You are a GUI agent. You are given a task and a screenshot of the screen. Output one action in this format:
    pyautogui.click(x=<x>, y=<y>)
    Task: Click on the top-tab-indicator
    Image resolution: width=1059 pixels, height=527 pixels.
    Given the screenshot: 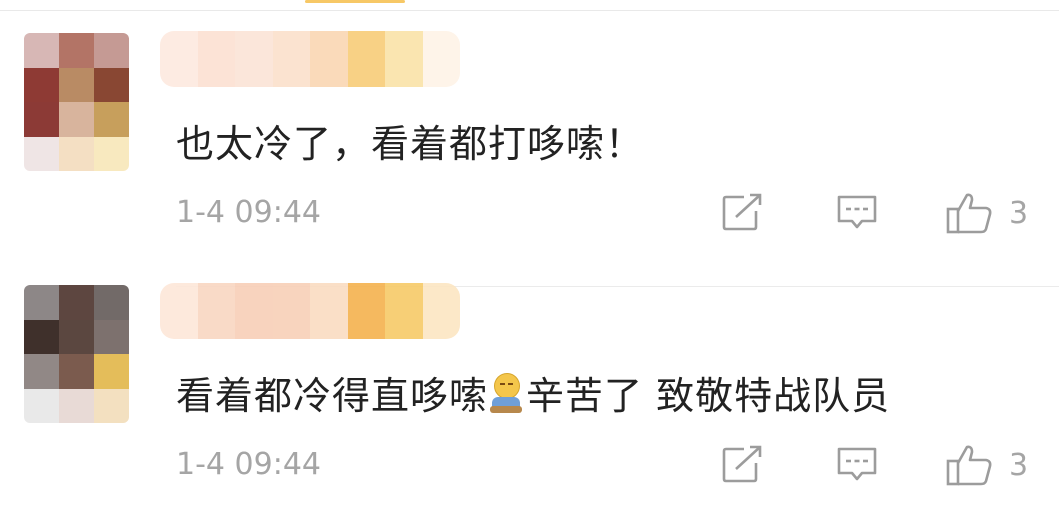 What is the action you would take?
    pyautogui.click(x=355, y=1)
    